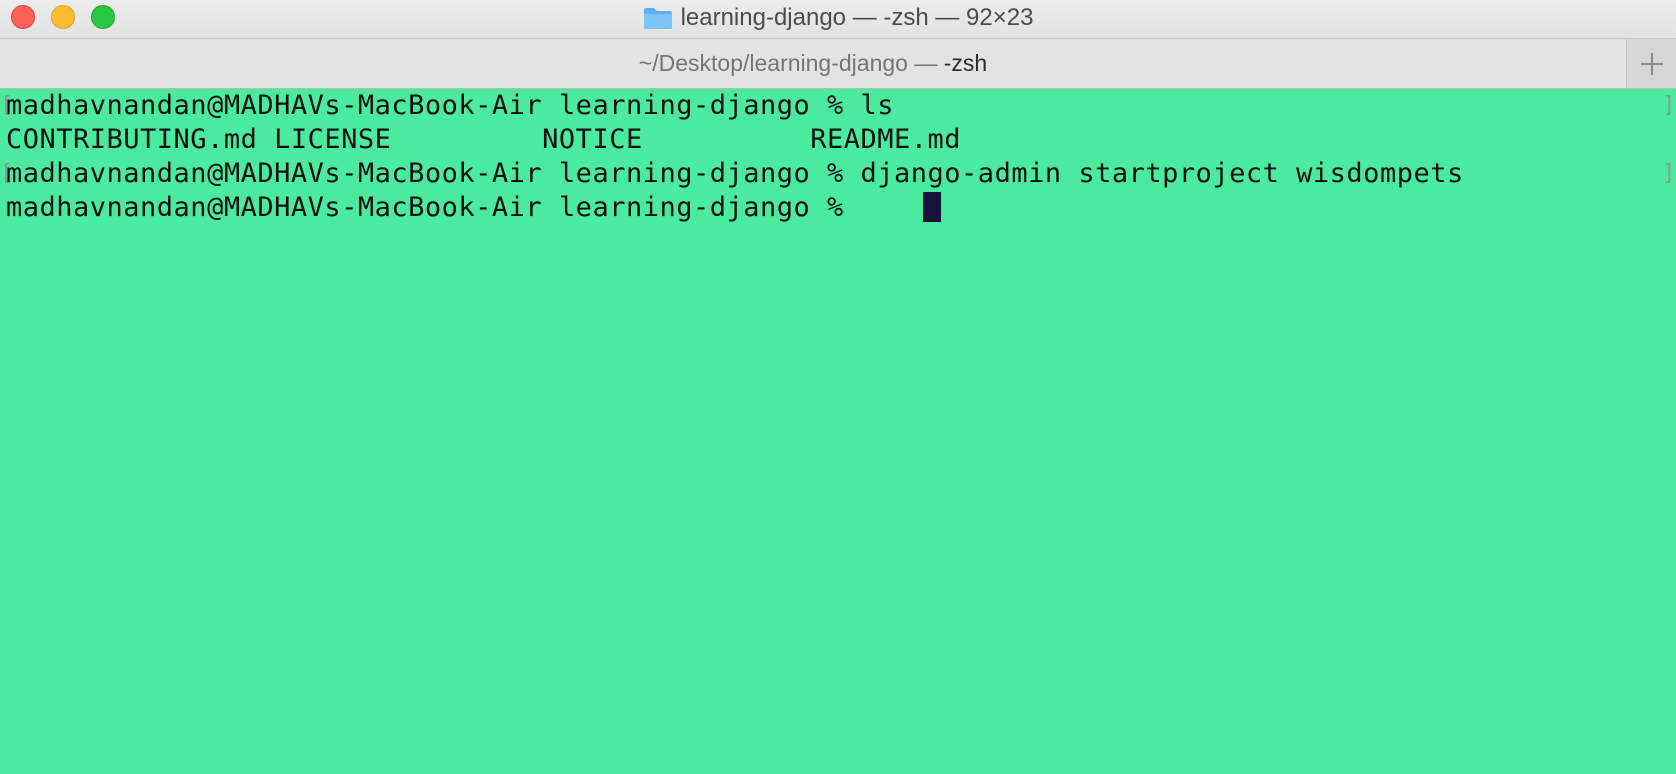 This screenshot has height=774, width=1676. What do you see at coordinates (788, 63) in the screenshot?
I see `tab-path: ~/Desktop/learning-django —` at bounding box center [788, 63].